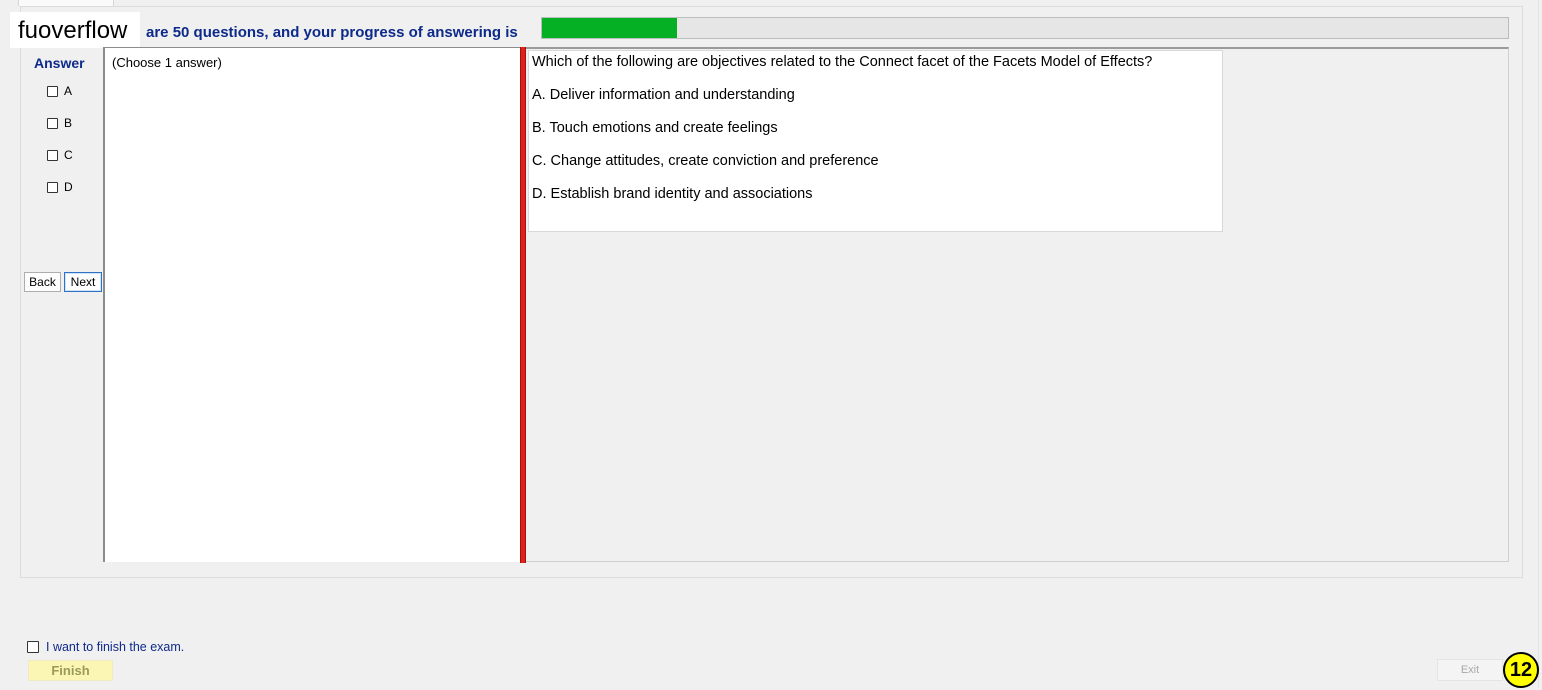 The width and height of the screenshot is (1542, 690). What do you see at coordinates (655, 128) in the screenshot?
I see `question-choice-b: B. Touch emotions and create feelings` at bounding box center [655, 128].